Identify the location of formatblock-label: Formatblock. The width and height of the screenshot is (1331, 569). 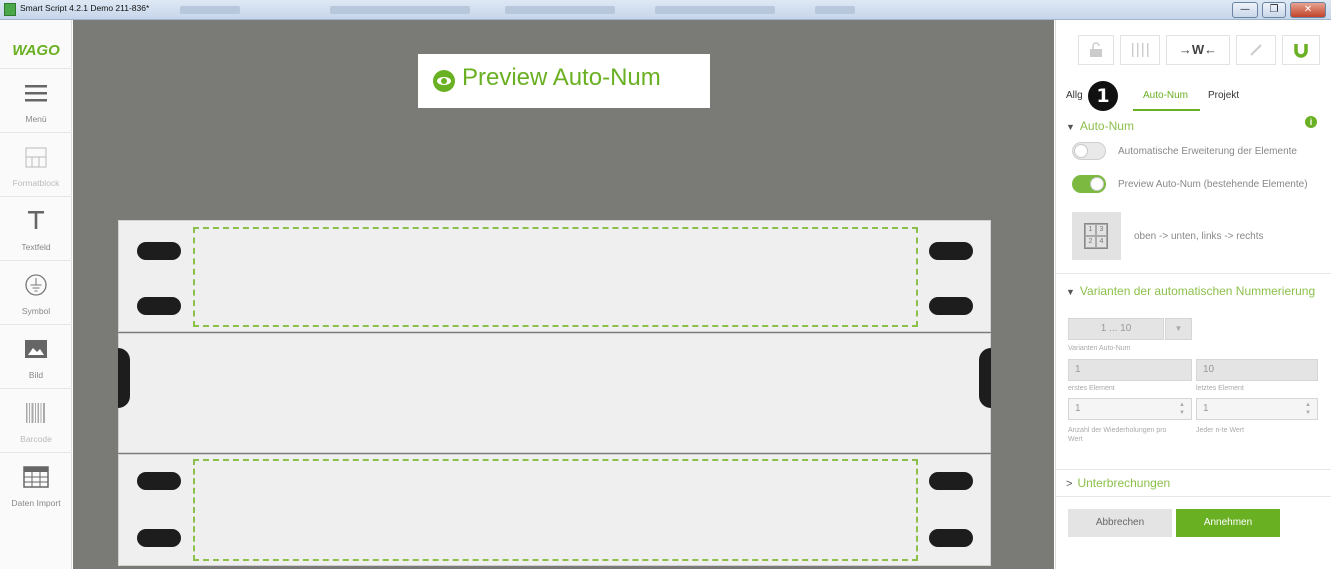
(36, 183).